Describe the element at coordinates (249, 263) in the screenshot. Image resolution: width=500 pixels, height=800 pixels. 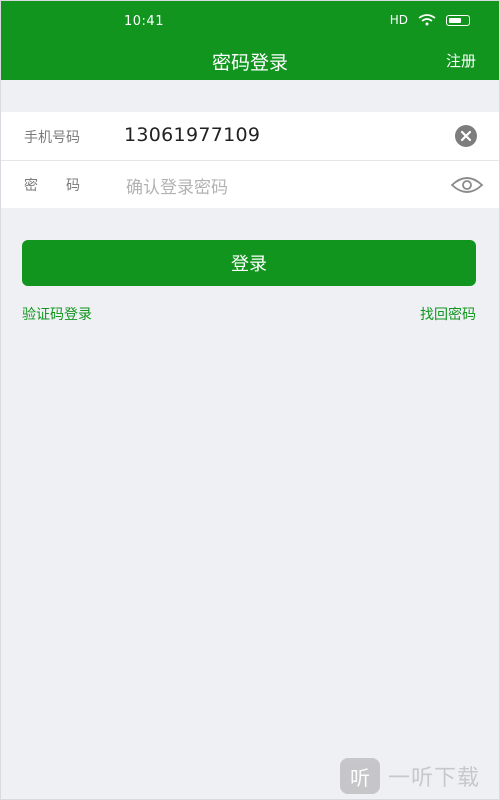
I see `login-button: 登录` at that location.